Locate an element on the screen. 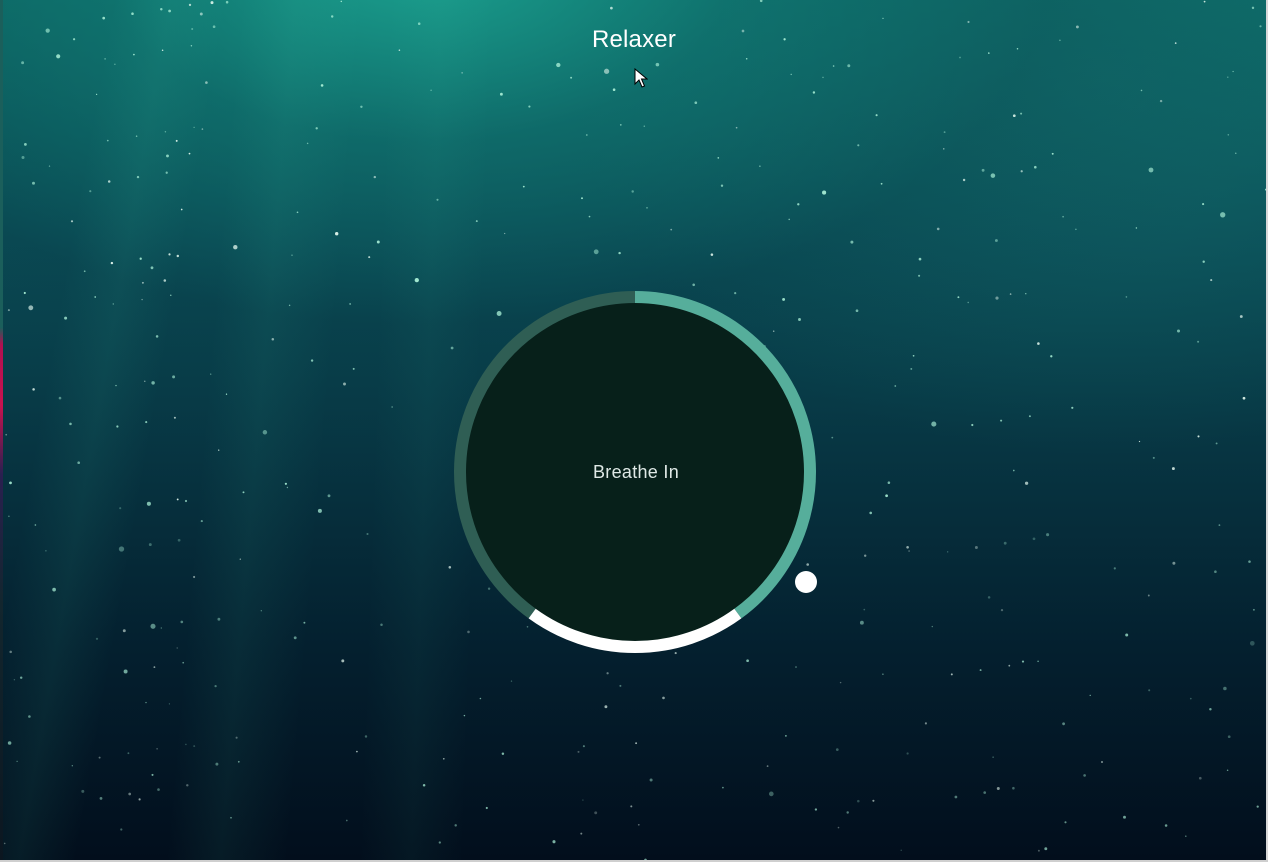 This screenshot has width=1268, height=862. progress-pointer is located at coordinates (806, 582).